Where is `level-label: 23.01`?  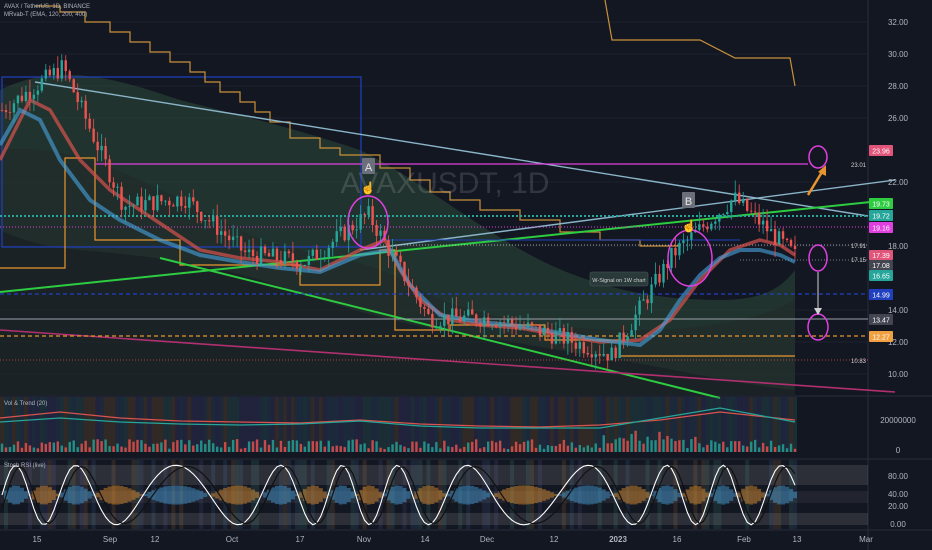 level-label: 23.01 is located at coordinates (859, 166).